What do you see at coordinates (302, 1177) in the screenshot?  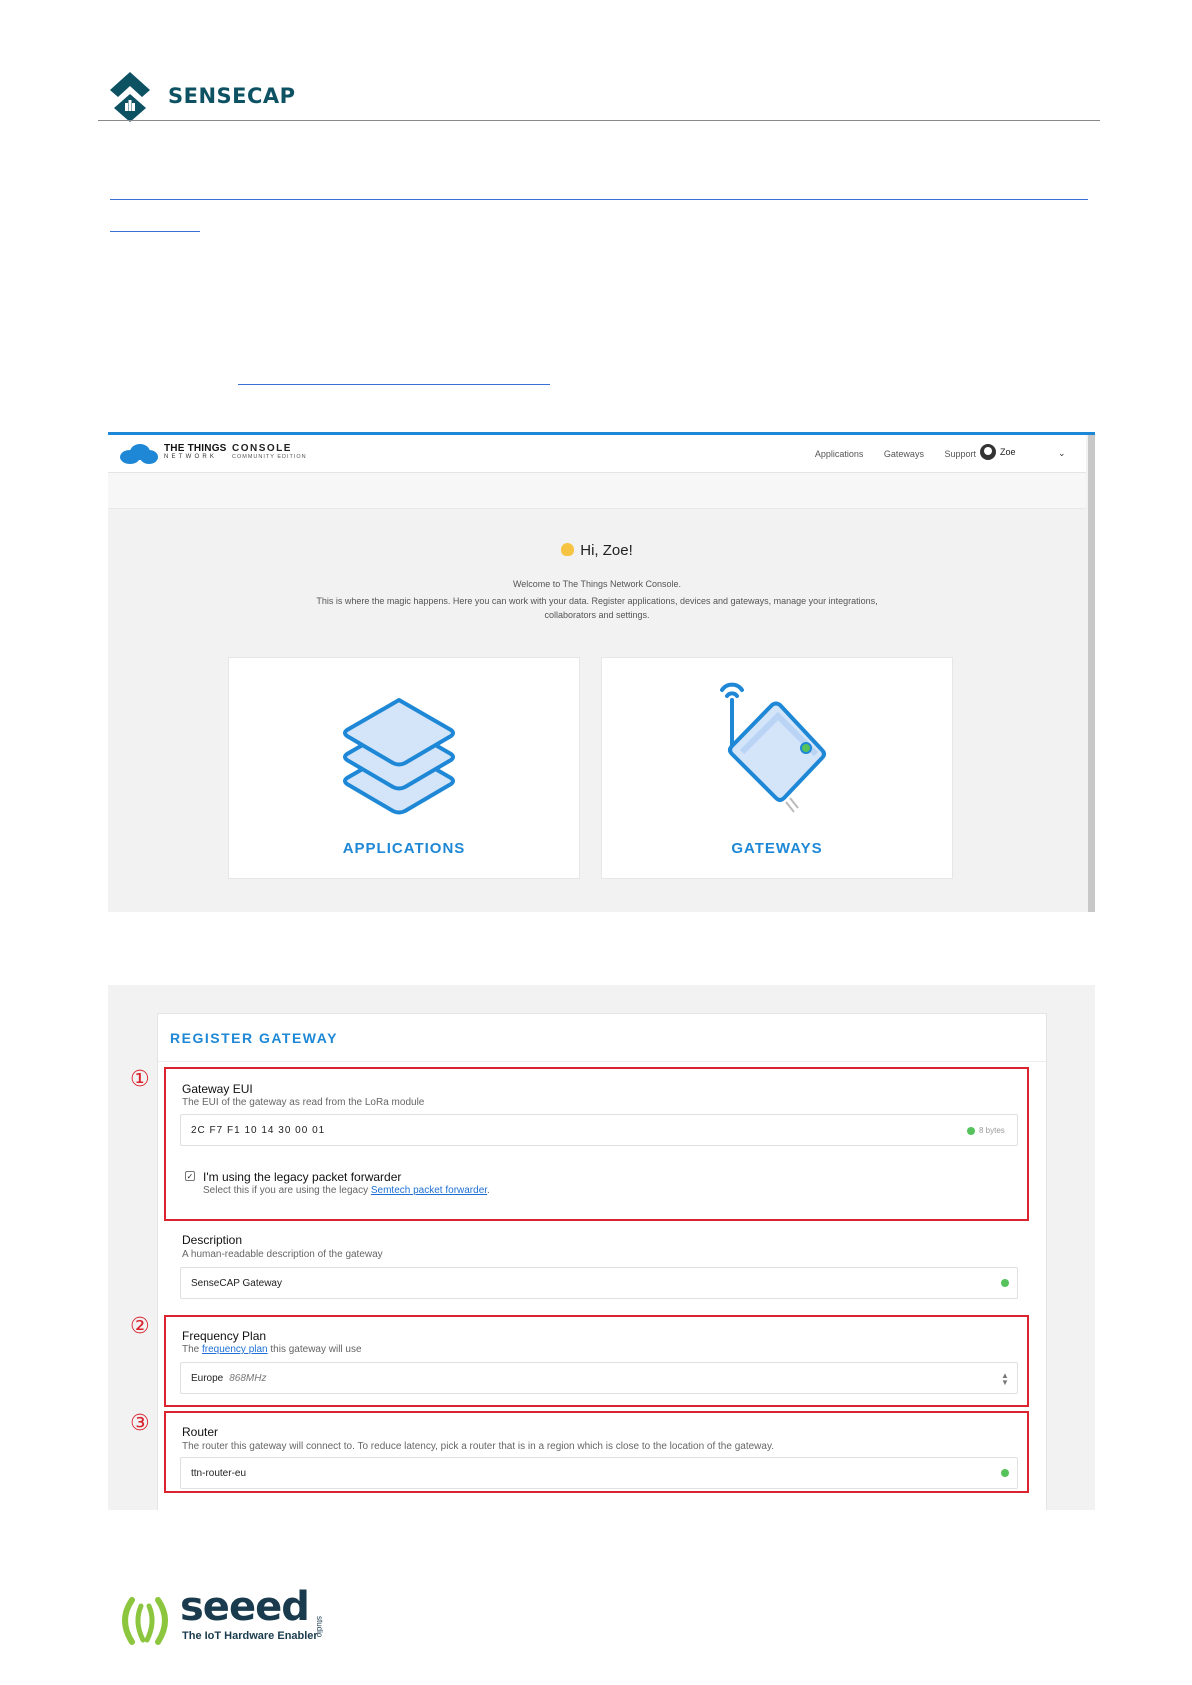 I see `legacy-forwarder-label: I'm using the legacy packet forwarder` at bounding box center [302, 1177].